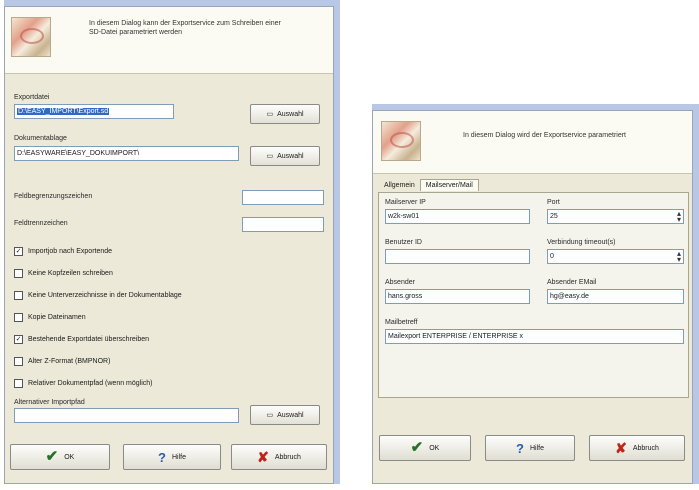 This screenshot has width=699, height=490. I want to click on tab-allgemein: Allgemein, so click(399, 185).